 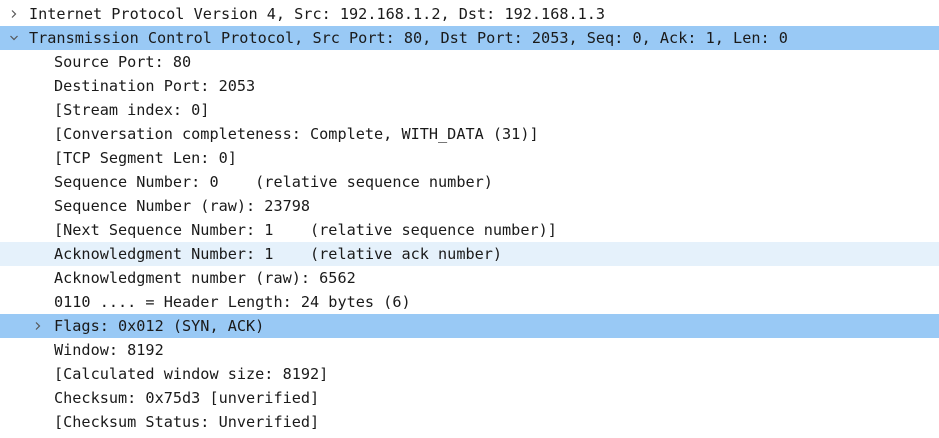 What do you see at coordinates (187, 422) in the screenshot?
I see `tree-row-label: [Checksum Status: Unverified]` at bounding box center [187, 422].